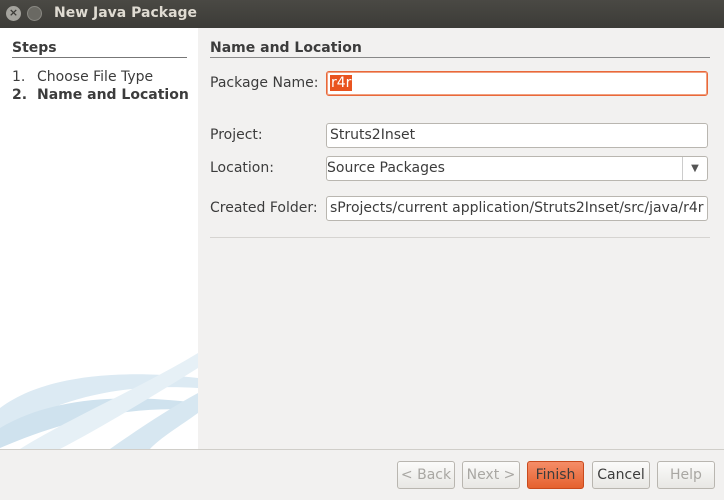 The height and width of the screenshot is (500, 724). What do you see at coordinates (113, 95) in the screenshot?
I see `step-label: Name and Location` at bounding box center [113, 95].